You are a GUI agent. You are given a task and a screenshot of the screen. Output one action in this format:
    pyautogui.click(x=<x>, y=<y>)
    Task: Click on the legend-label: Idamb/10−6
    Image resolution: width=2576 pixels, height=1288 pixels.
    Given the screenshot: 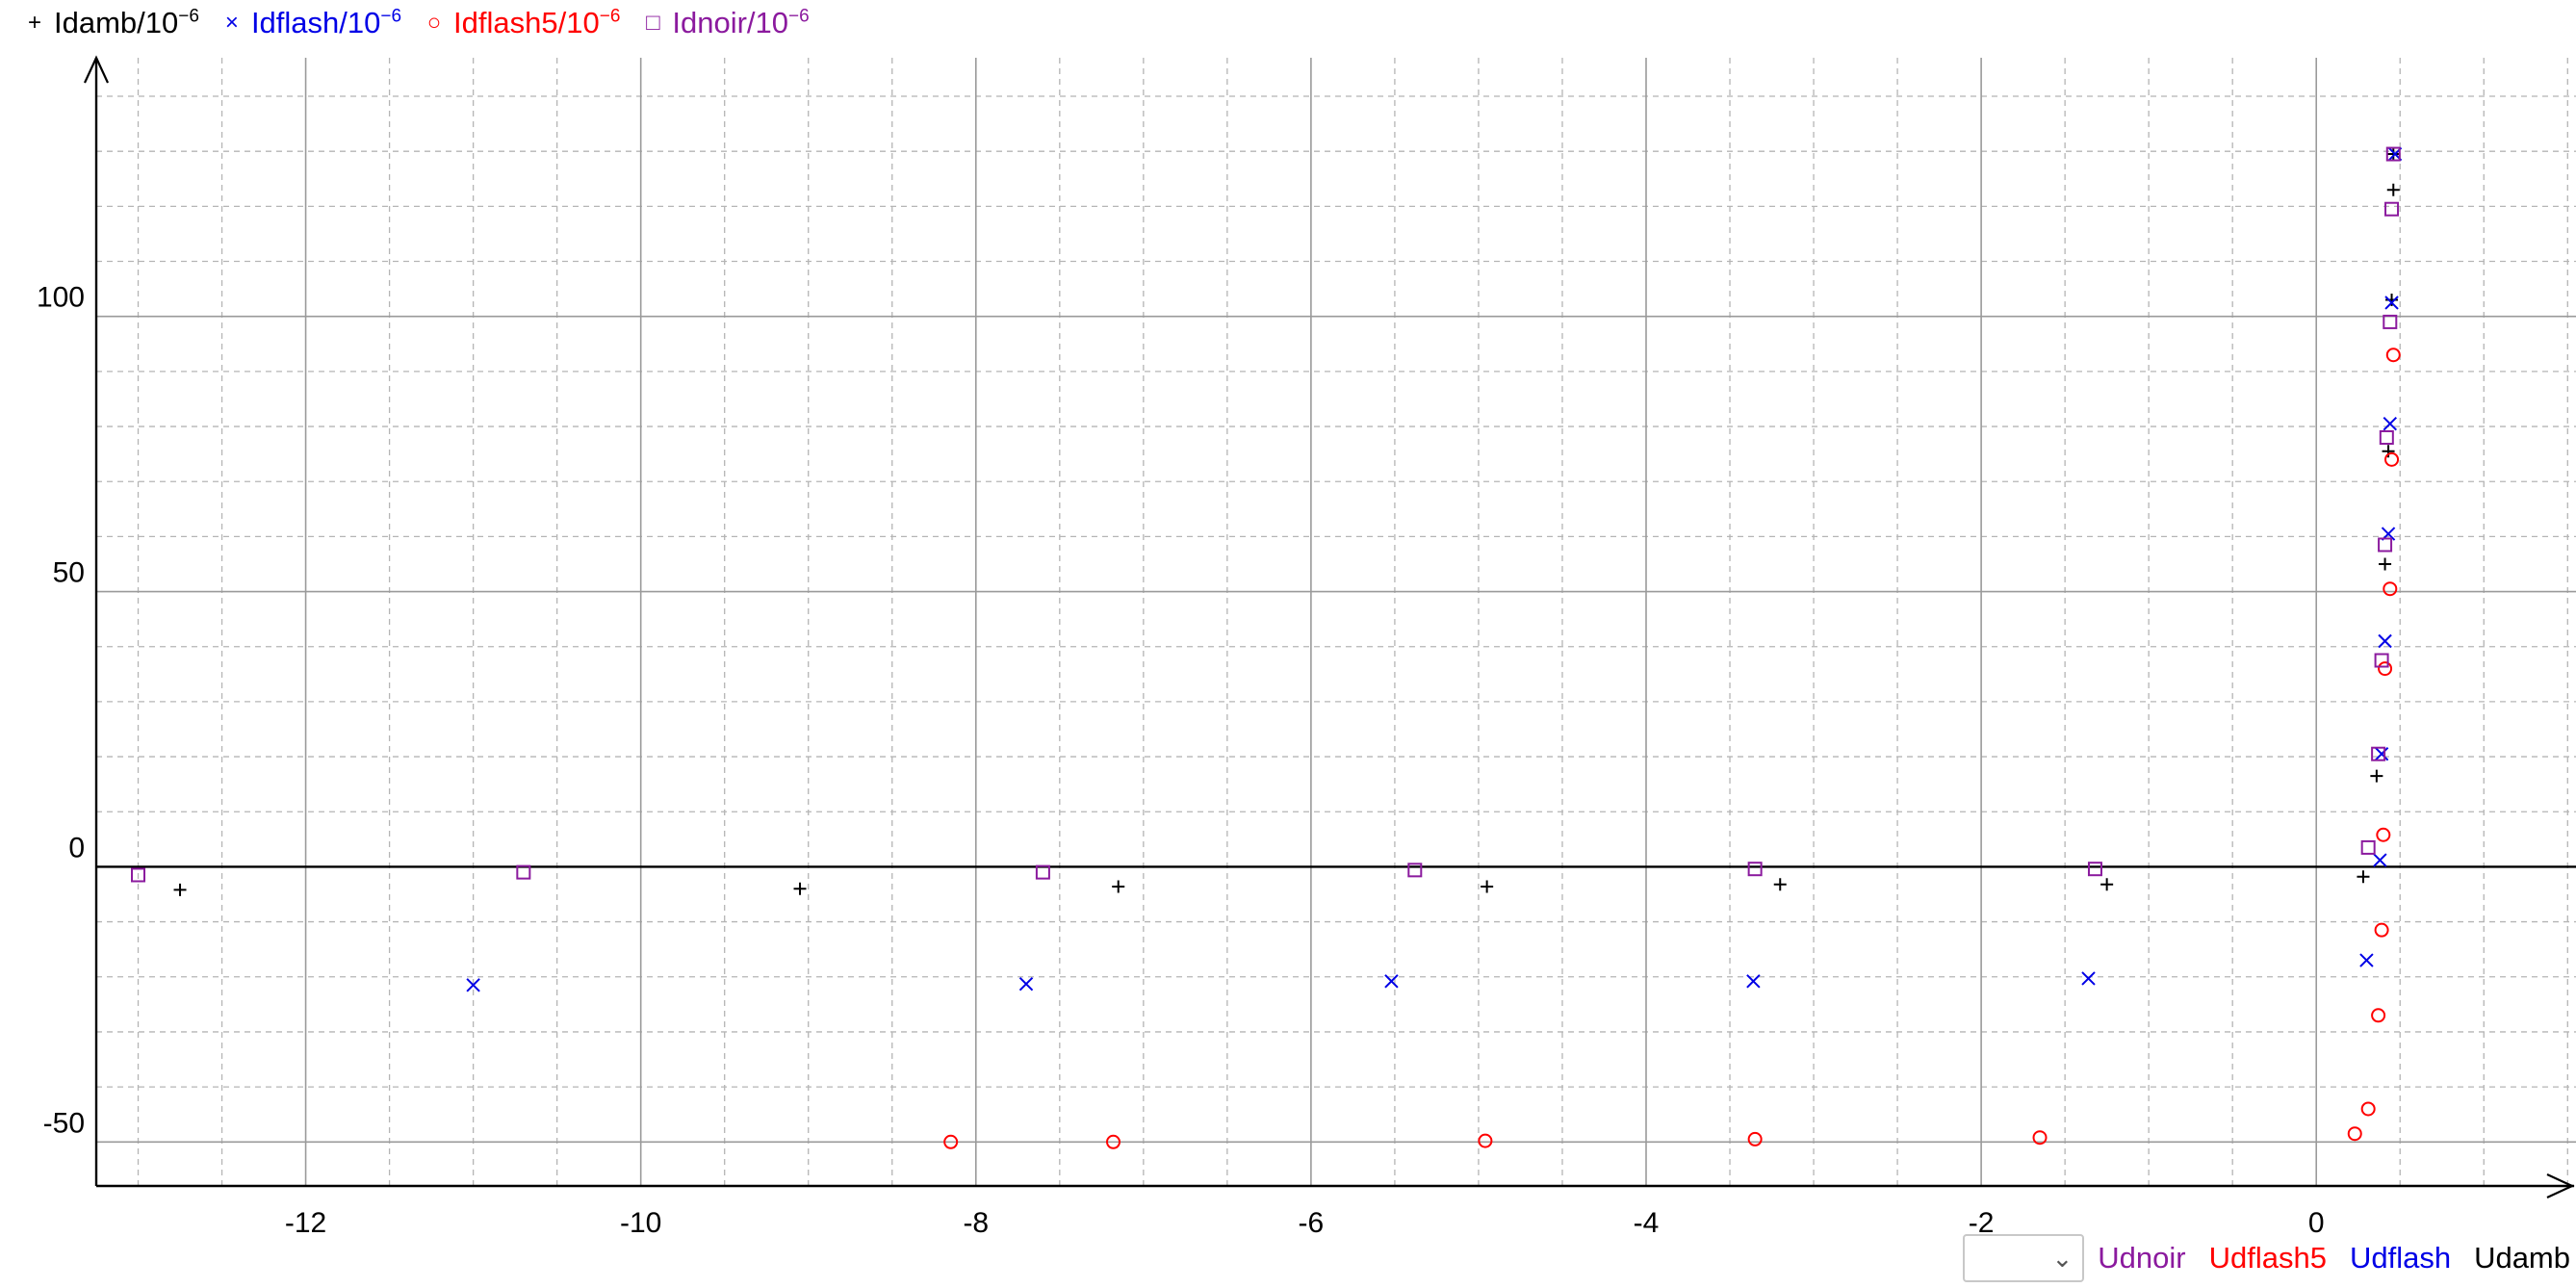 What is the action you would take?
    pyautogui.click(x=126, y=22)
    